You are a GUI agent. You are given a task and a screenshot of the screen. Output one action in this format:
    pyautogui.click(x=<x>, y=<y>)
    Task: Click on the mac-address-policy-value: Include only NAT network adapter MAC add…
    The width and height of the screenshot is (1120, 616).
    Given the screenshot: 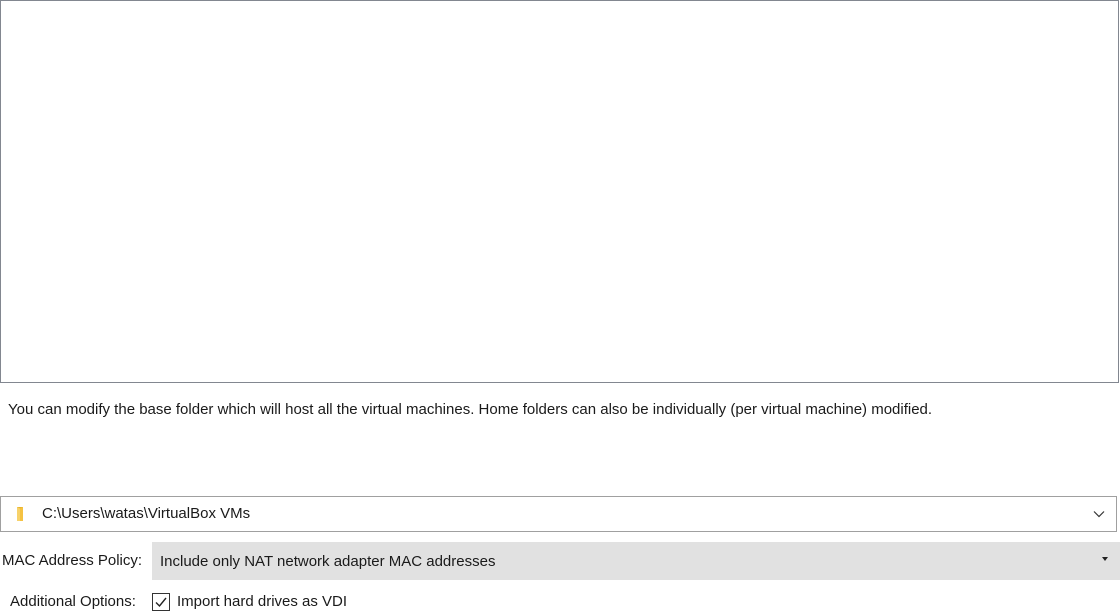 What is the action you would take?
    pyautogui.click(x=328, y=561)
    